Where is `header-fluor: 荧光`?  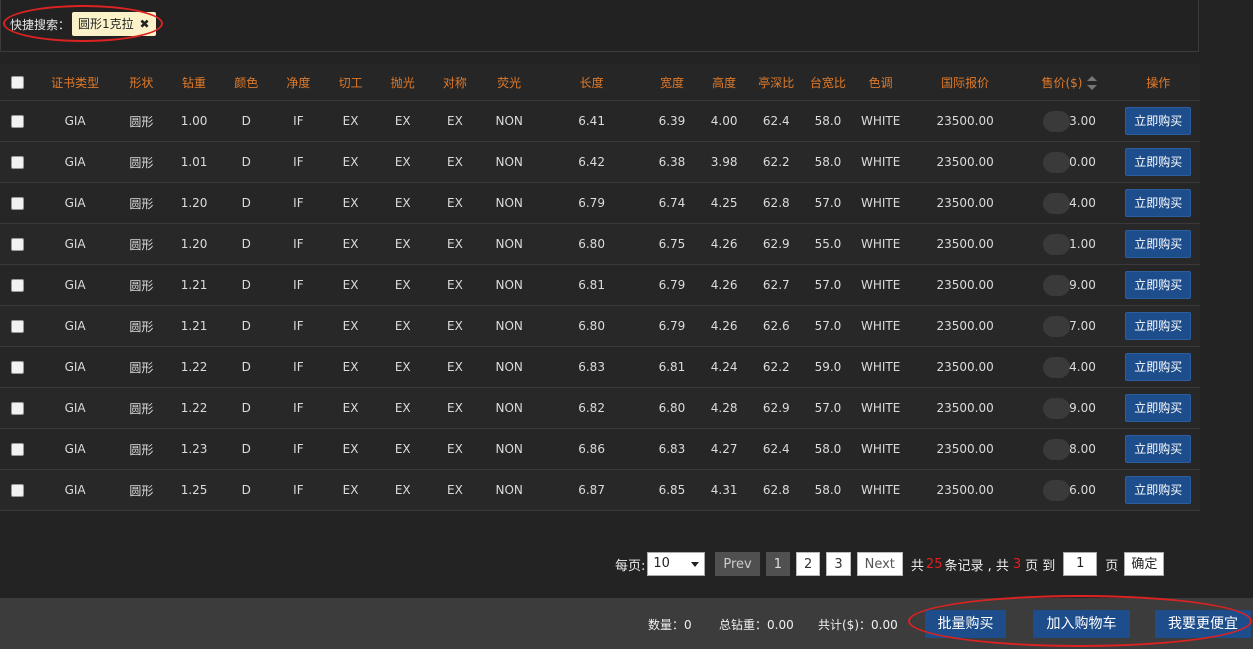 header-fluor: 荧光 is located at coordinates (509, 82).